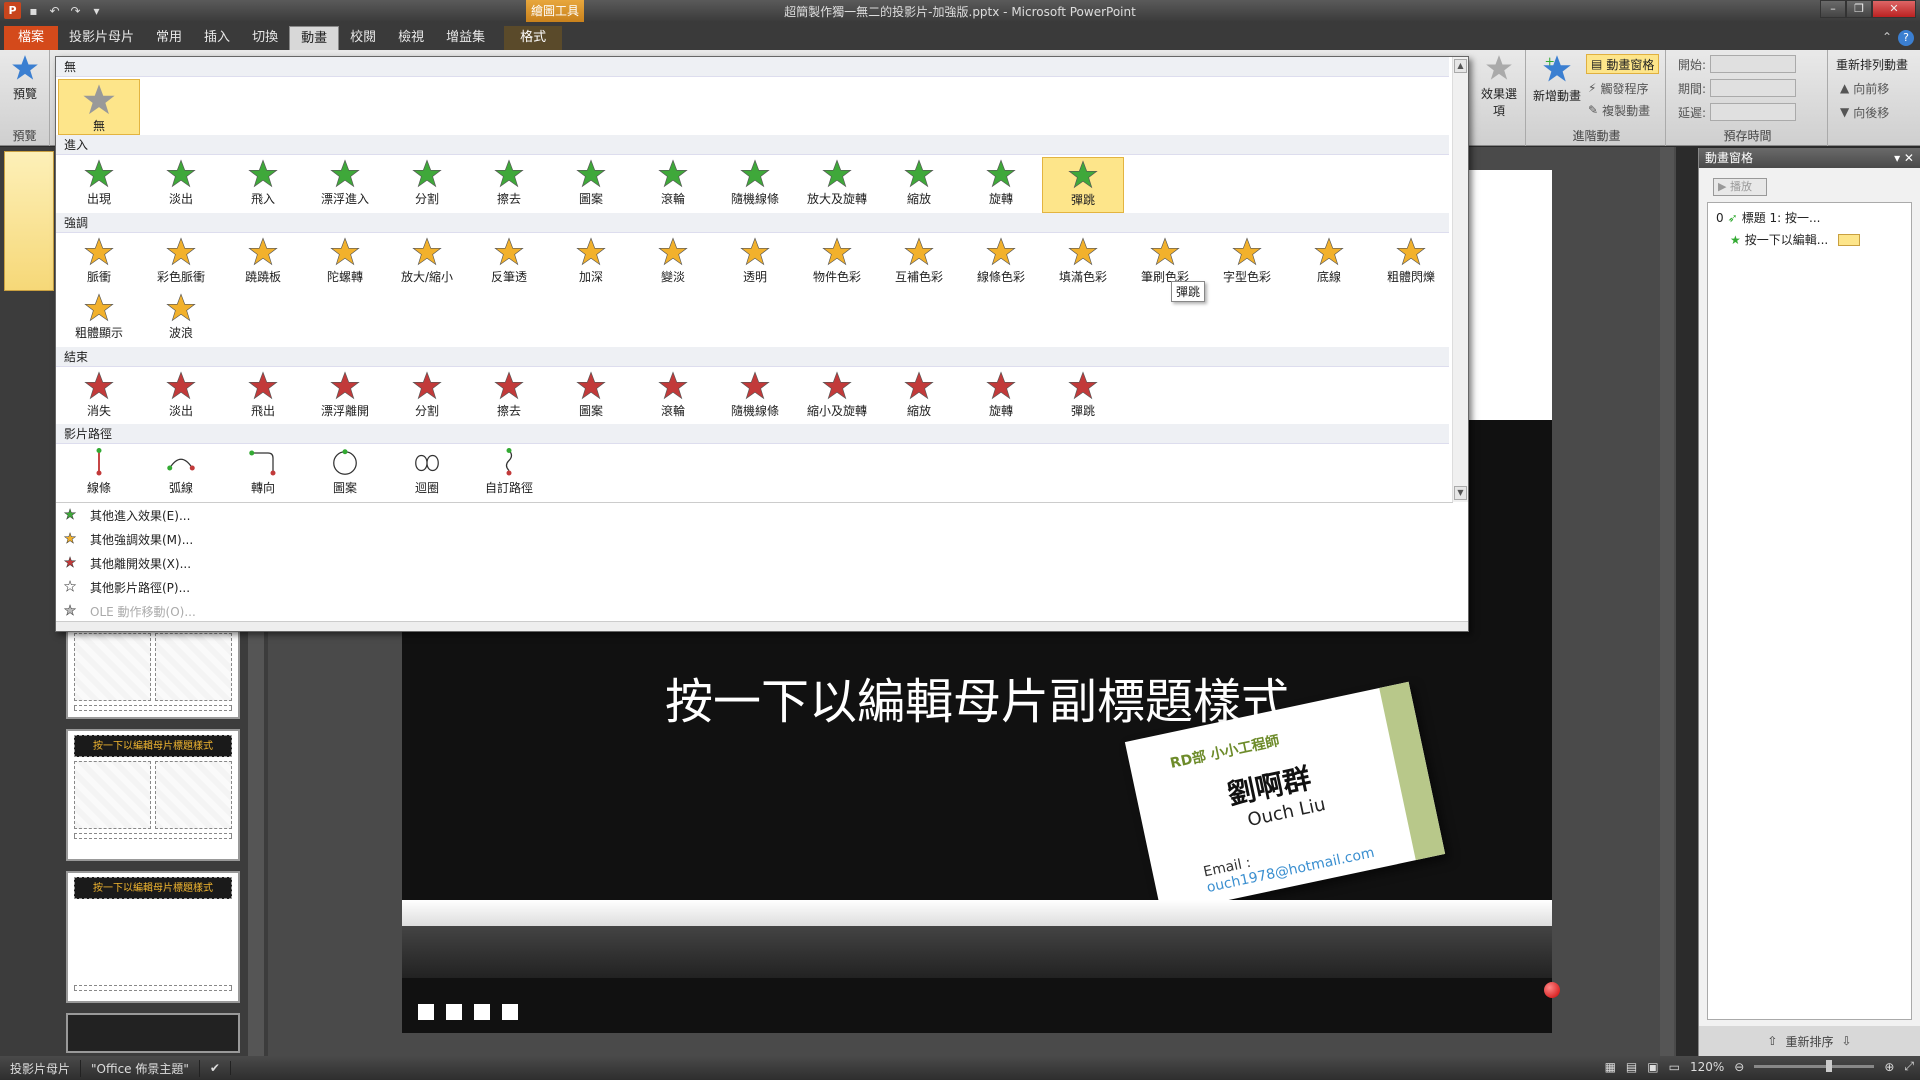 The image size is (1920, 1080). I want to click on add-animation-button: + 新增動畫, so click(1557, 78).